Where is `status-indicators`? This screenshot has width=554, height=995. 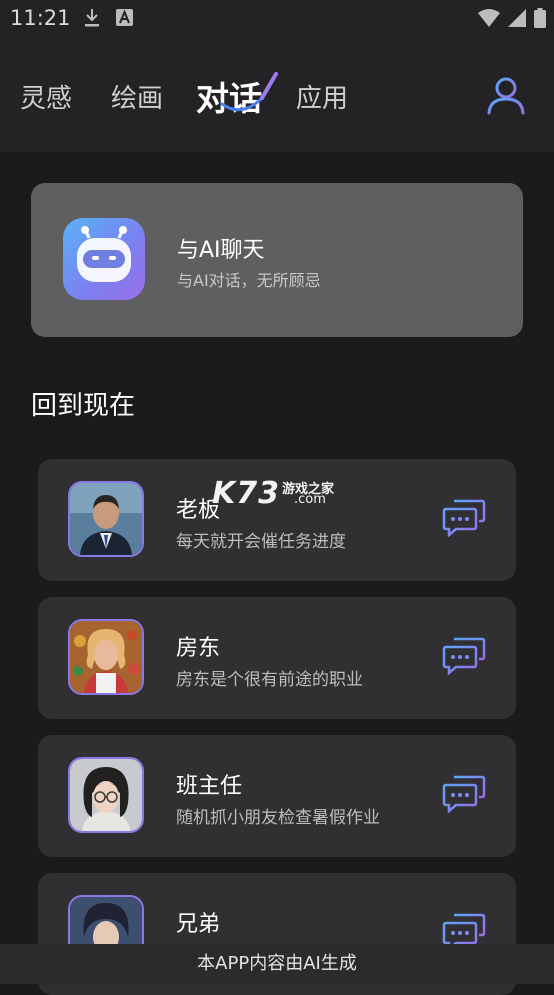
status-indicators is located at coordinates (512, 18).